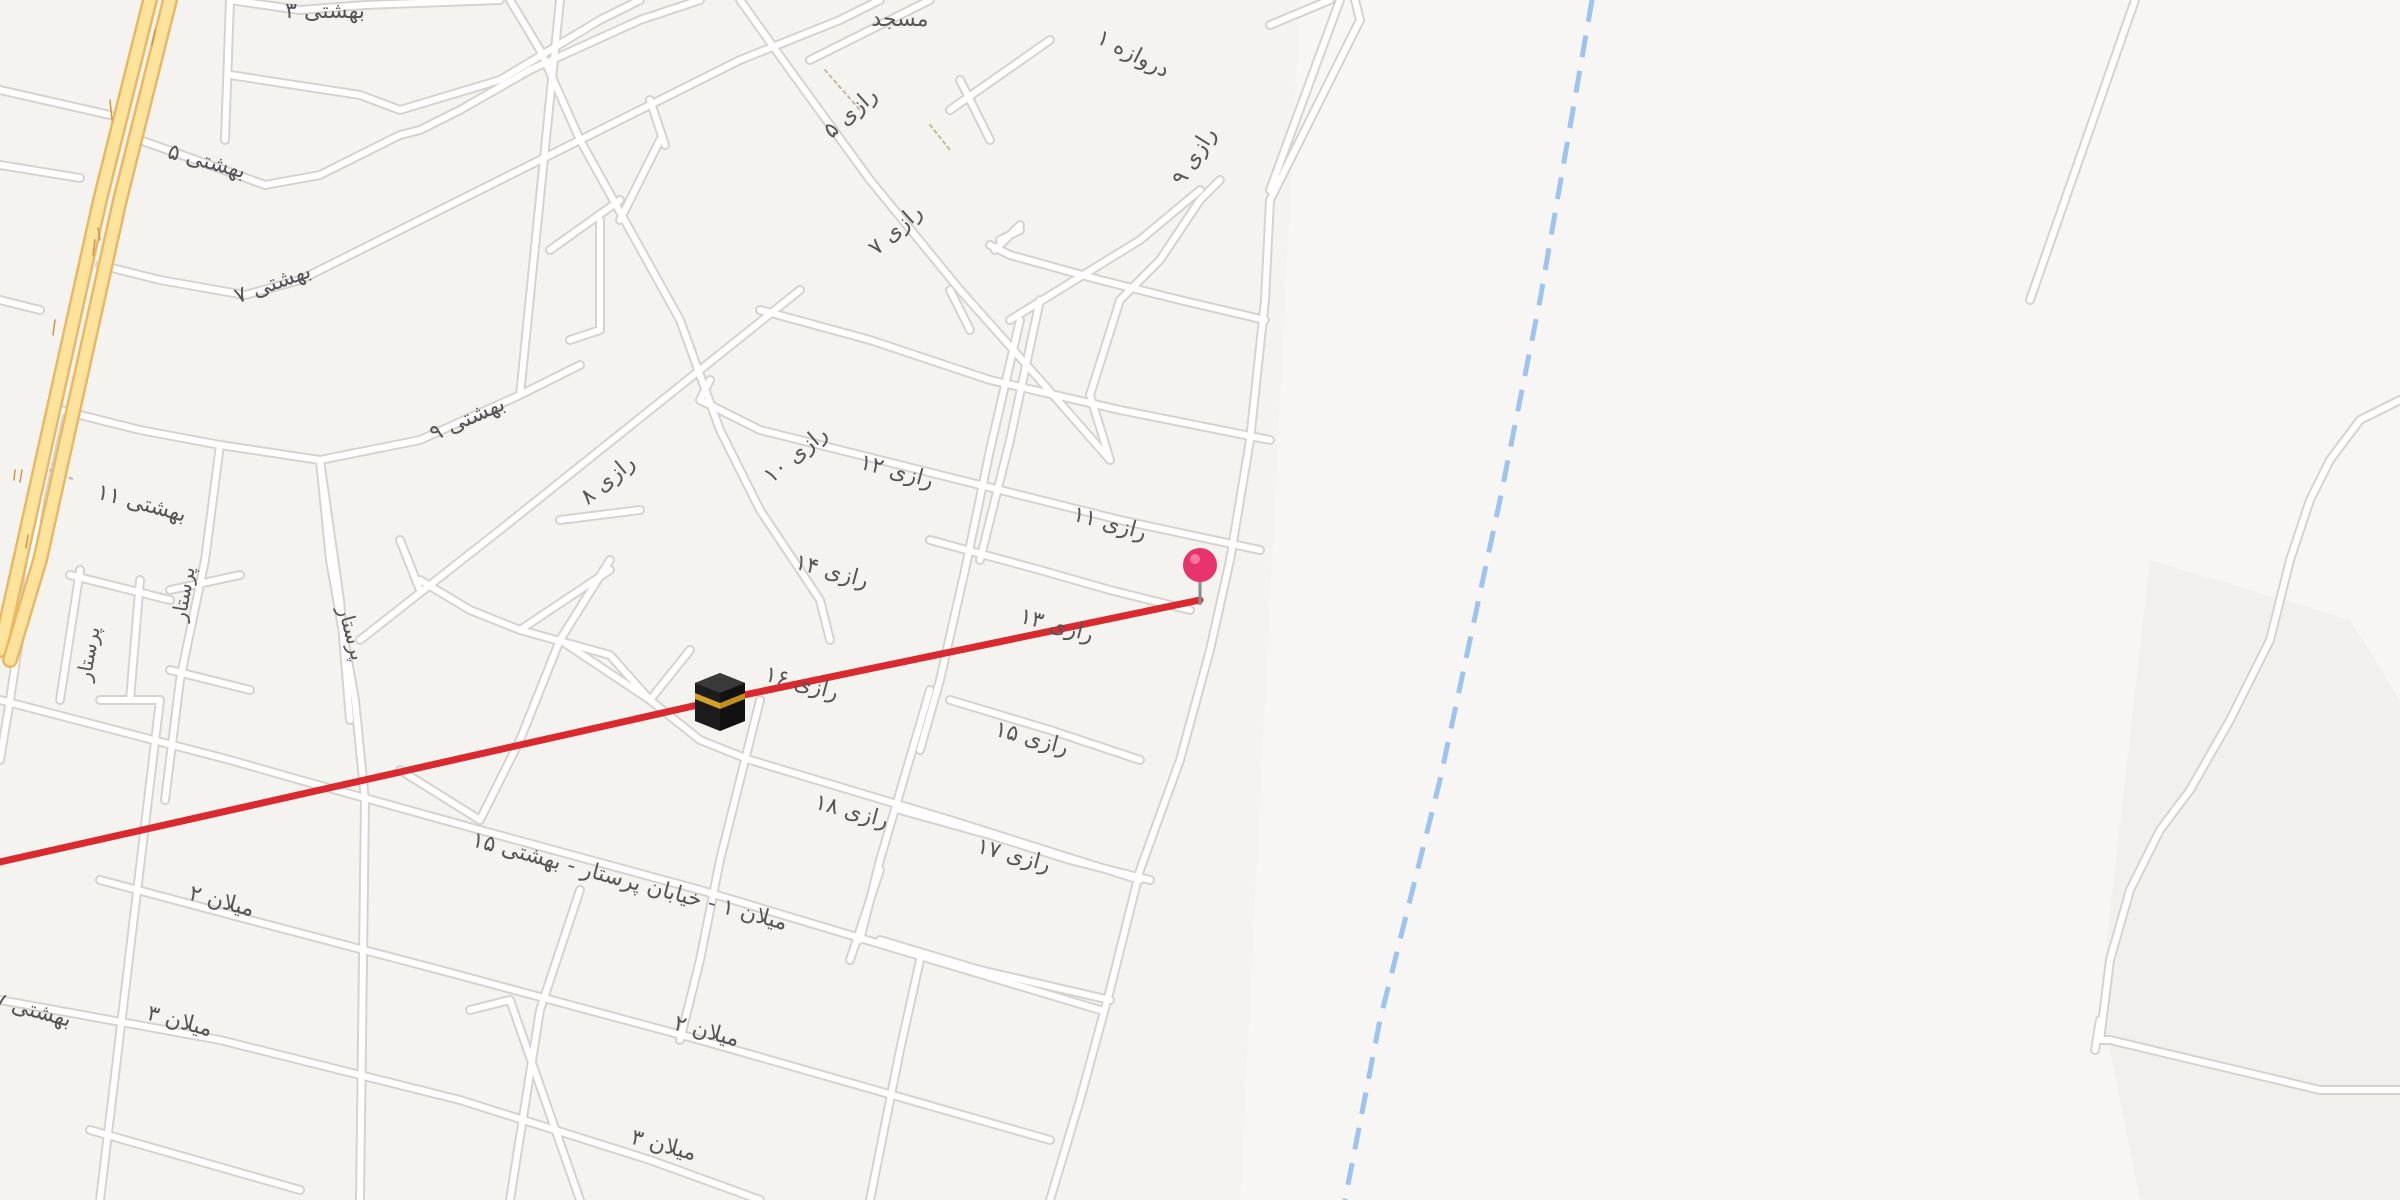 The image size is (2400, 1200). Describe the element at coordinates (720, 702) in the screenshot. I see `kaaba-icon` at that location.